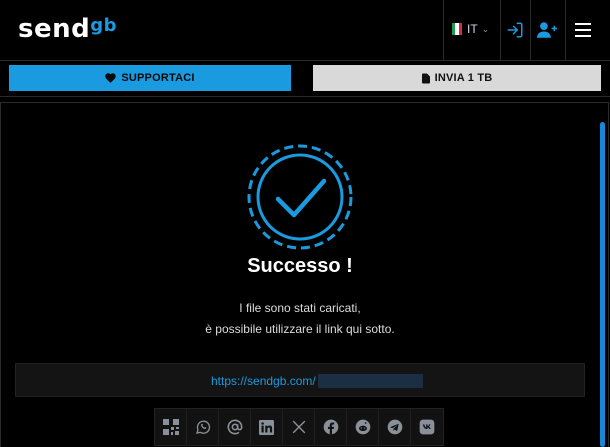  Describe the element at coordinates (263, 381) in the screenshot. I see `share-link: https://sendgb.com/` at that location.